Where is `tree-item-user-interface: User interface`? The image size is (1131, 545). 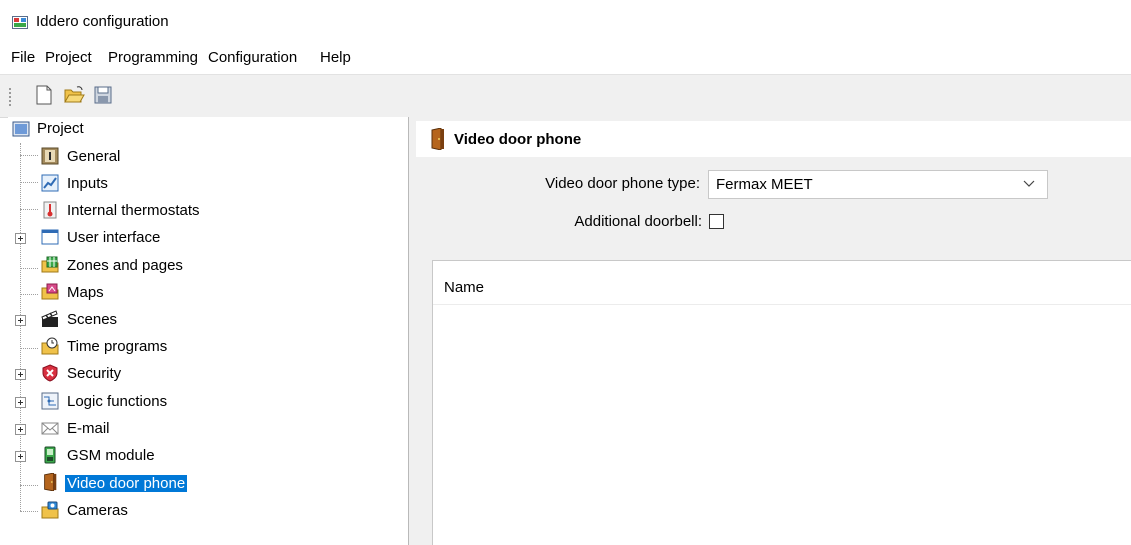 tree-item-user-interface: User interface is located at coordinates (208, 238).